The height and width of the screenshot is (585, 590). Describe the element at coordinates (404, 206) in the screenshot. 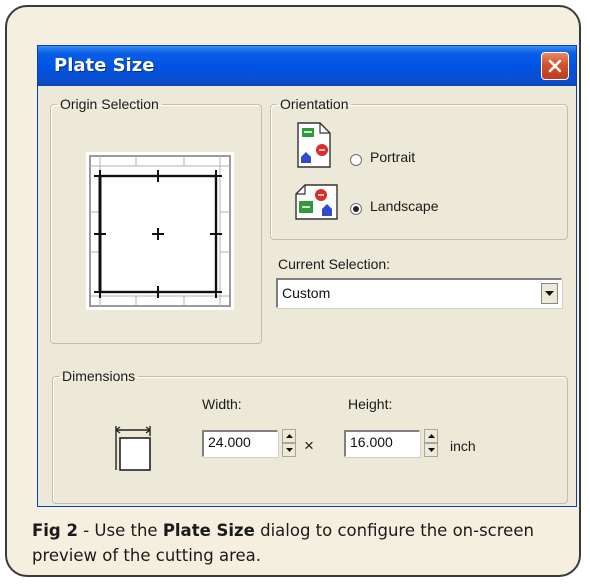

I see `landscape-label: Landscape` at that location.